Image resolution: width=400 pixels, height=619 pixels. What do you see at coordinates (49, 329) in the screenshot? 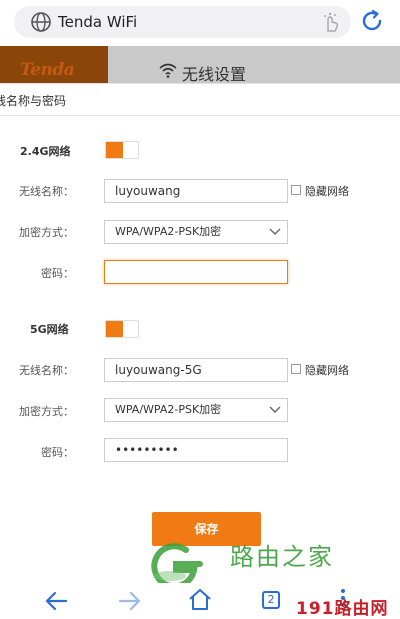
I see `section-label-5g: 5G网络` at bounding box center [49, 329].